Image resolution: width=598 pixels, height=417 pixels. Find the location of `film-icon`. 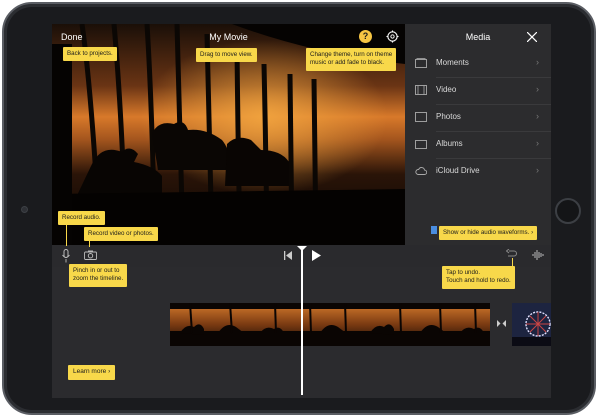

film-icon is located at coordinates (421, 90).